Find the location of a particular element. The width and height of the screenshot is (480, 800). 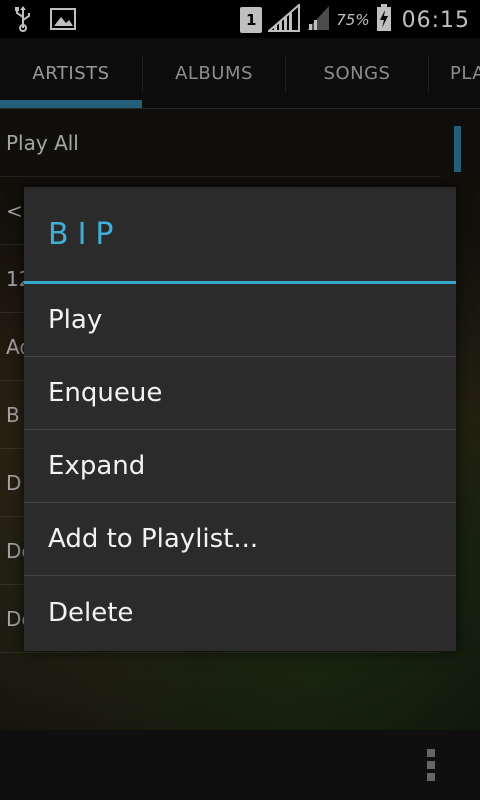

menu-item-enqueue: Enqueue is located at coordinates (240, 393).